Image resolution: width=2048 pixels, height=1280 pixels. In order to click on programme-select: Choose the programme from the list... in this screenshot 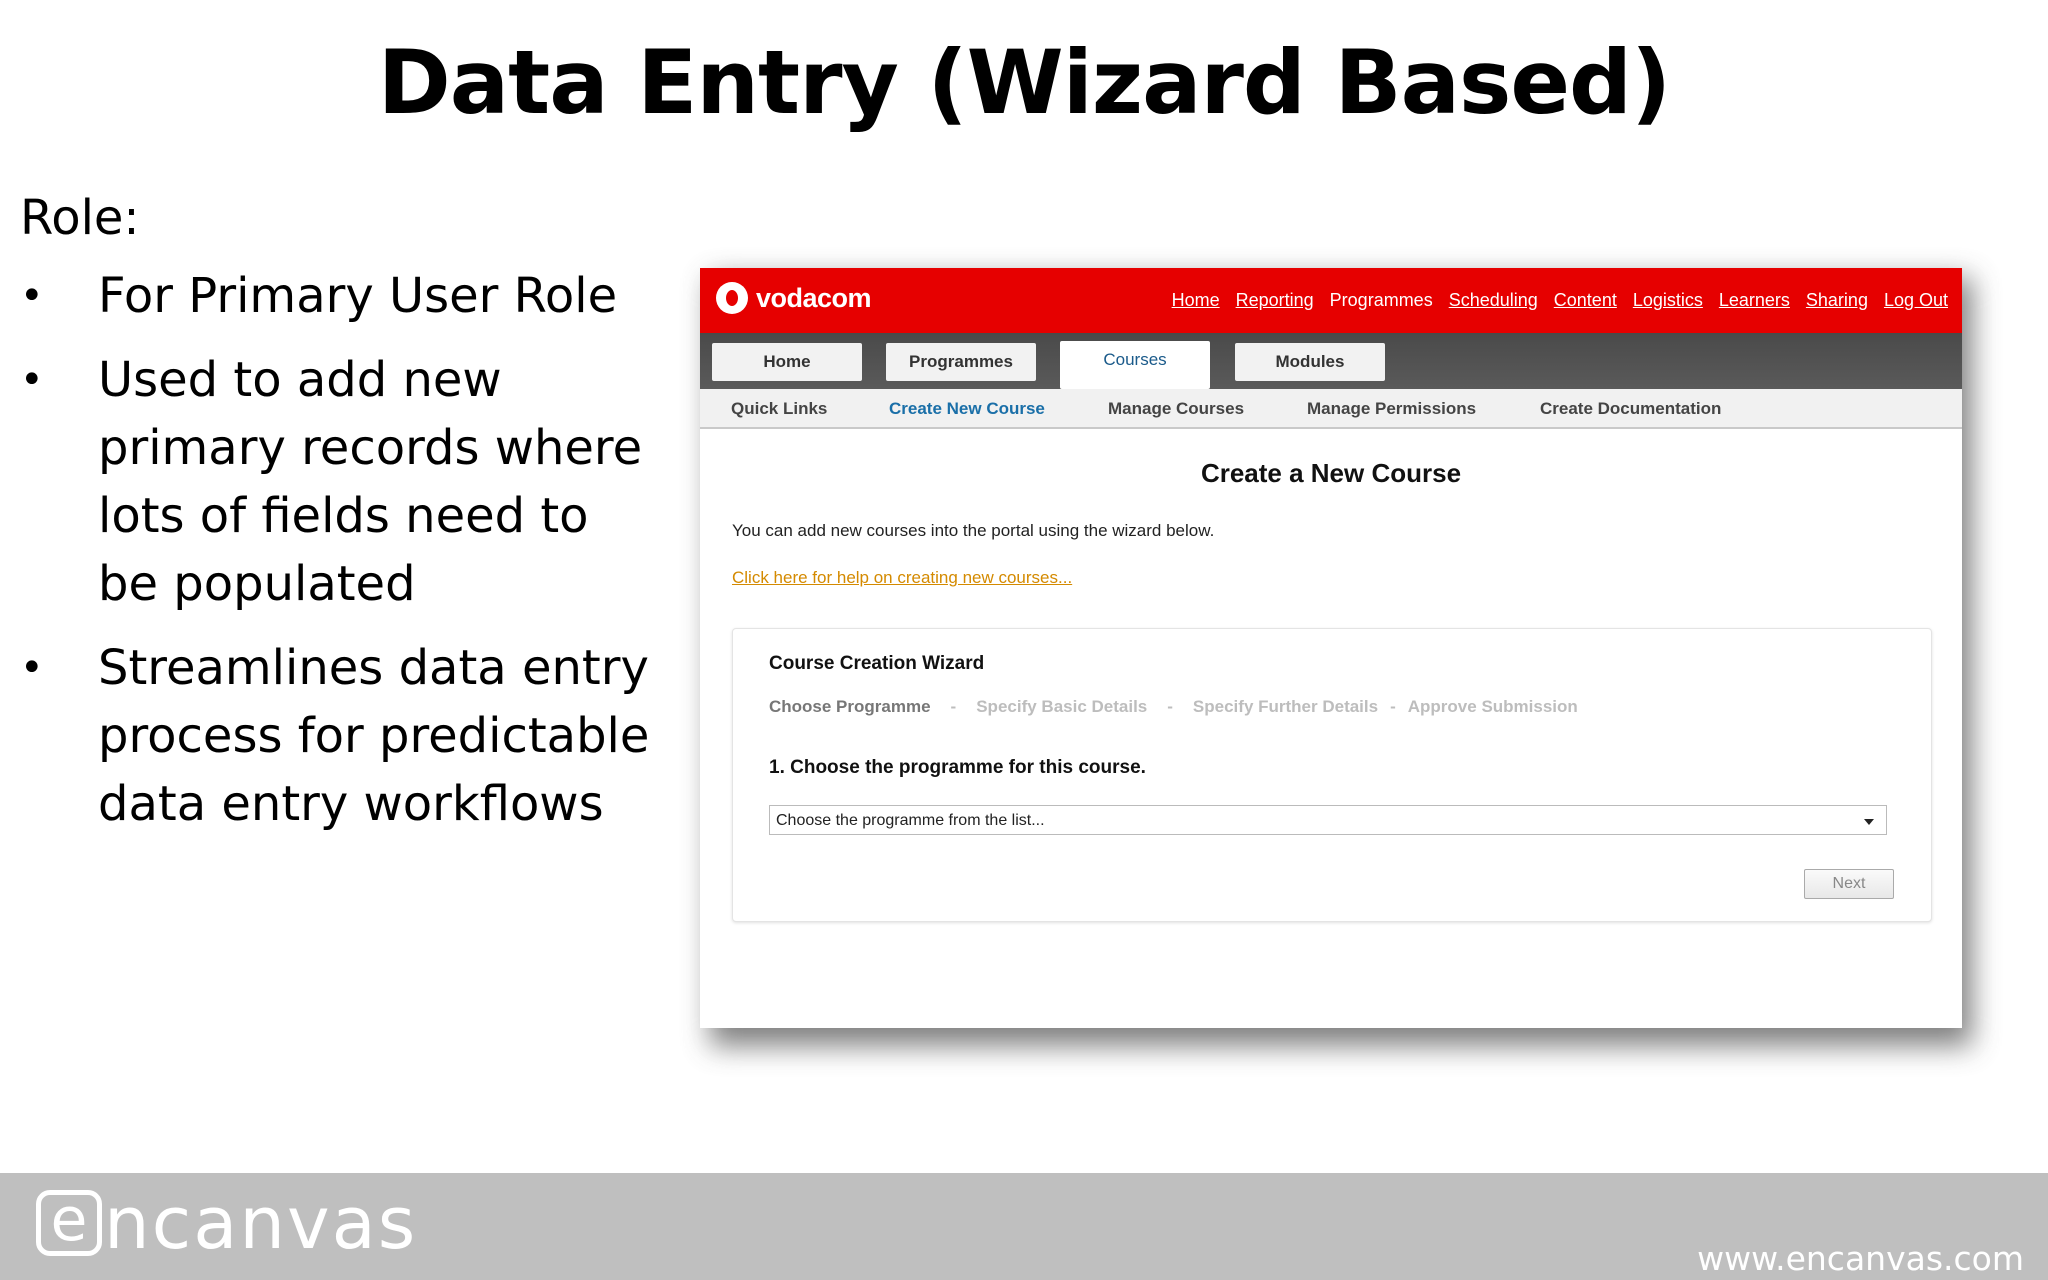, I will do `click(1328, 820)`.